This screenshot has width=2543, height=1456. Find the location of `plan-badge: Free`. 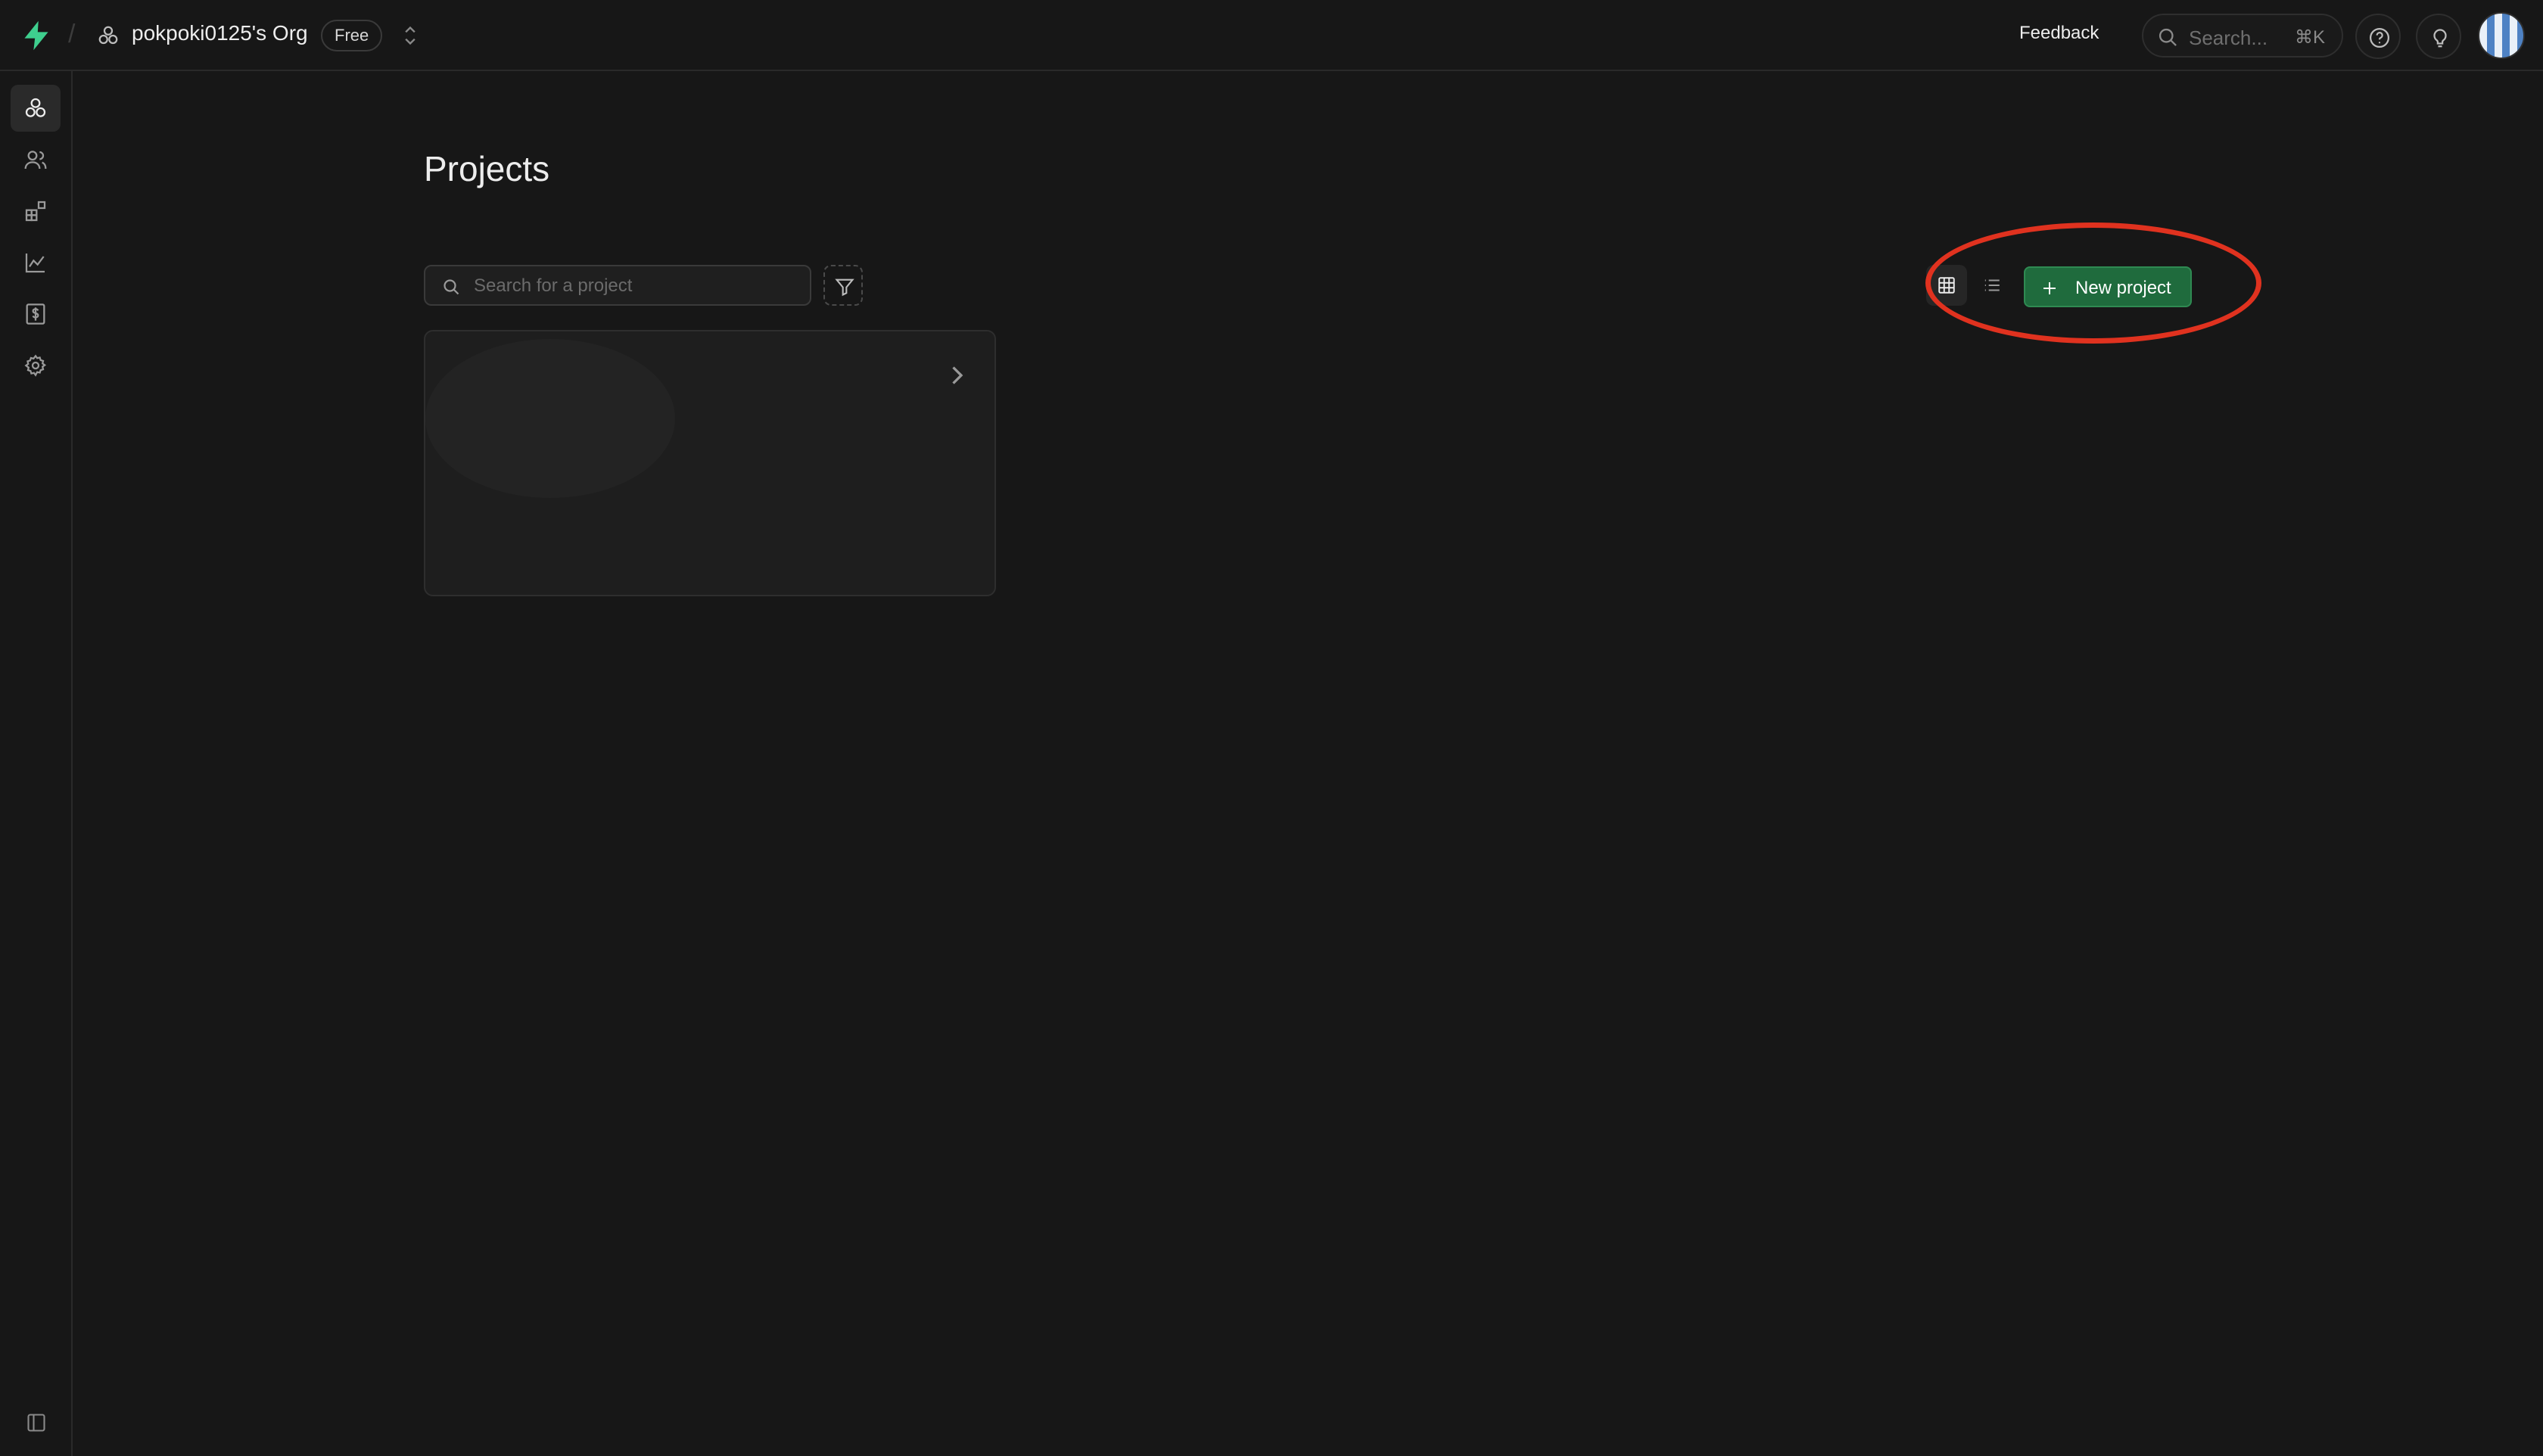

plan-badge: Free is located at coordinates (352, 35).